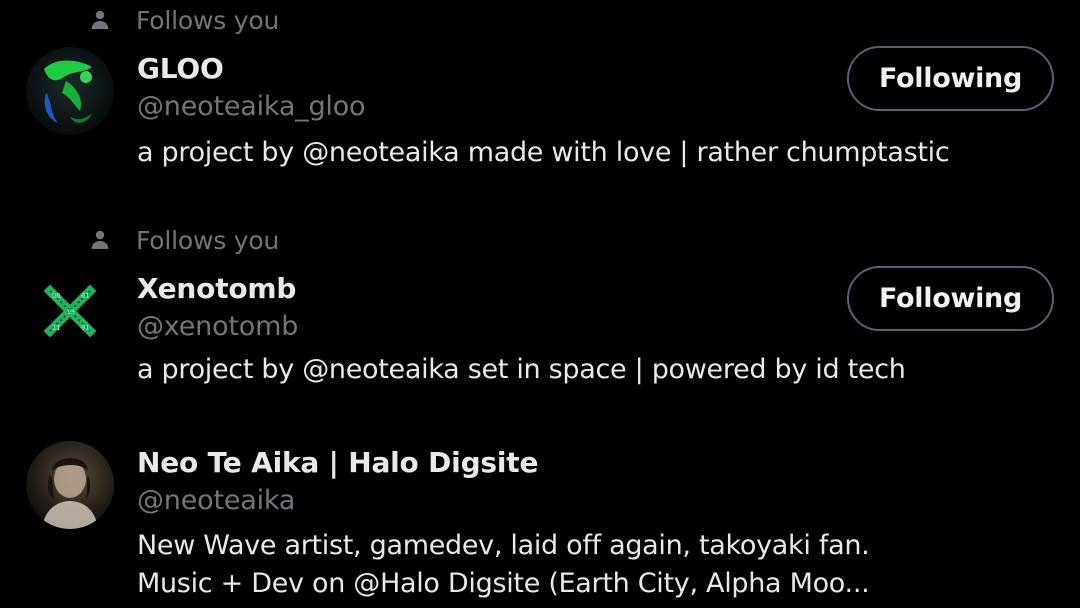 This screenshot has height=608, width=1080. I want to click on svg-text: 11, so click(56, 328).